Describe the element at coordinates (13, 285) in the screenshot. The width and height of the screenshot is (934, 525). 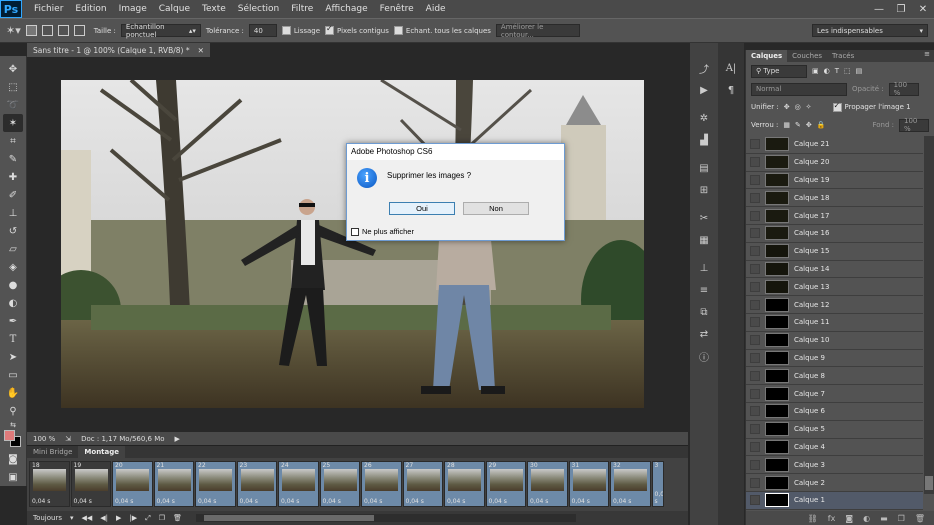
I see `blur-tool-icon: ●` at that location.